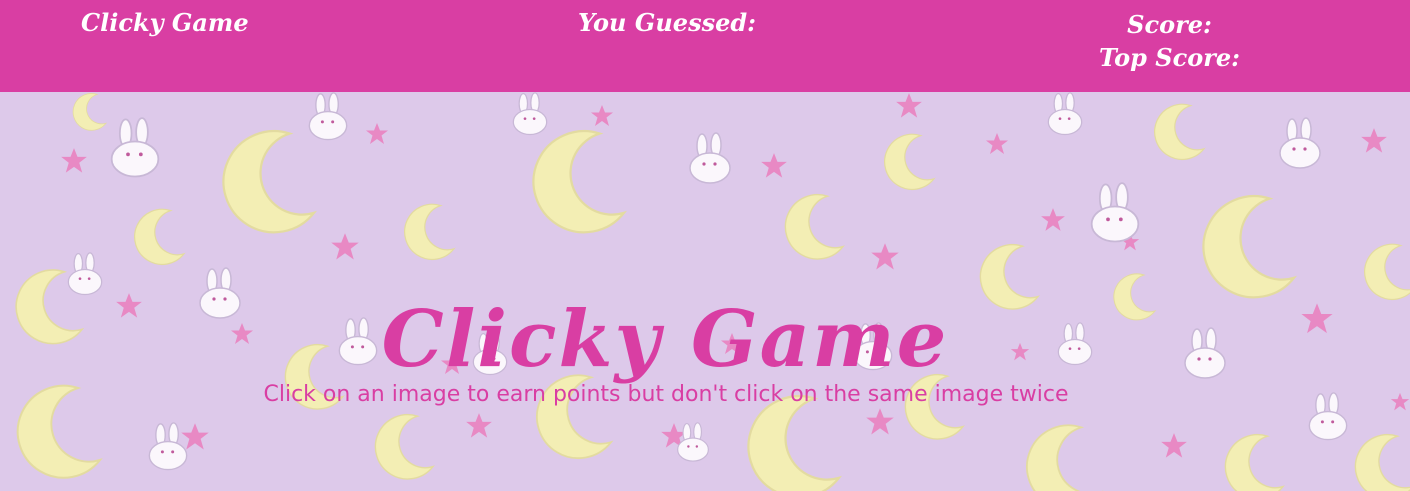 The image size is (1410, 491). What do you see at coordinates (165, 22) in the screenshot?
I see `brand-link: Clicky Game` at bounding box center [165, 22].